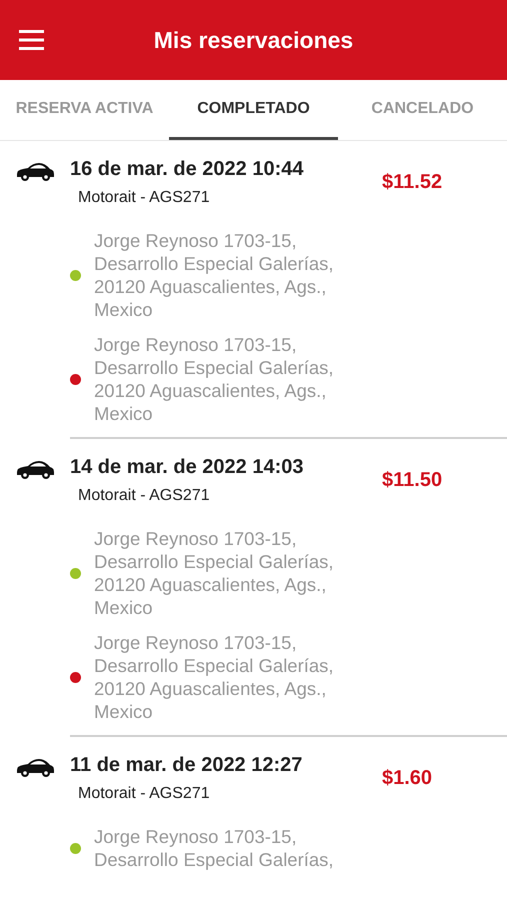 The image size is (507, 900). I want to click on reservation-date: 11 de mar. de 2022 12:27, so click(187, 765).